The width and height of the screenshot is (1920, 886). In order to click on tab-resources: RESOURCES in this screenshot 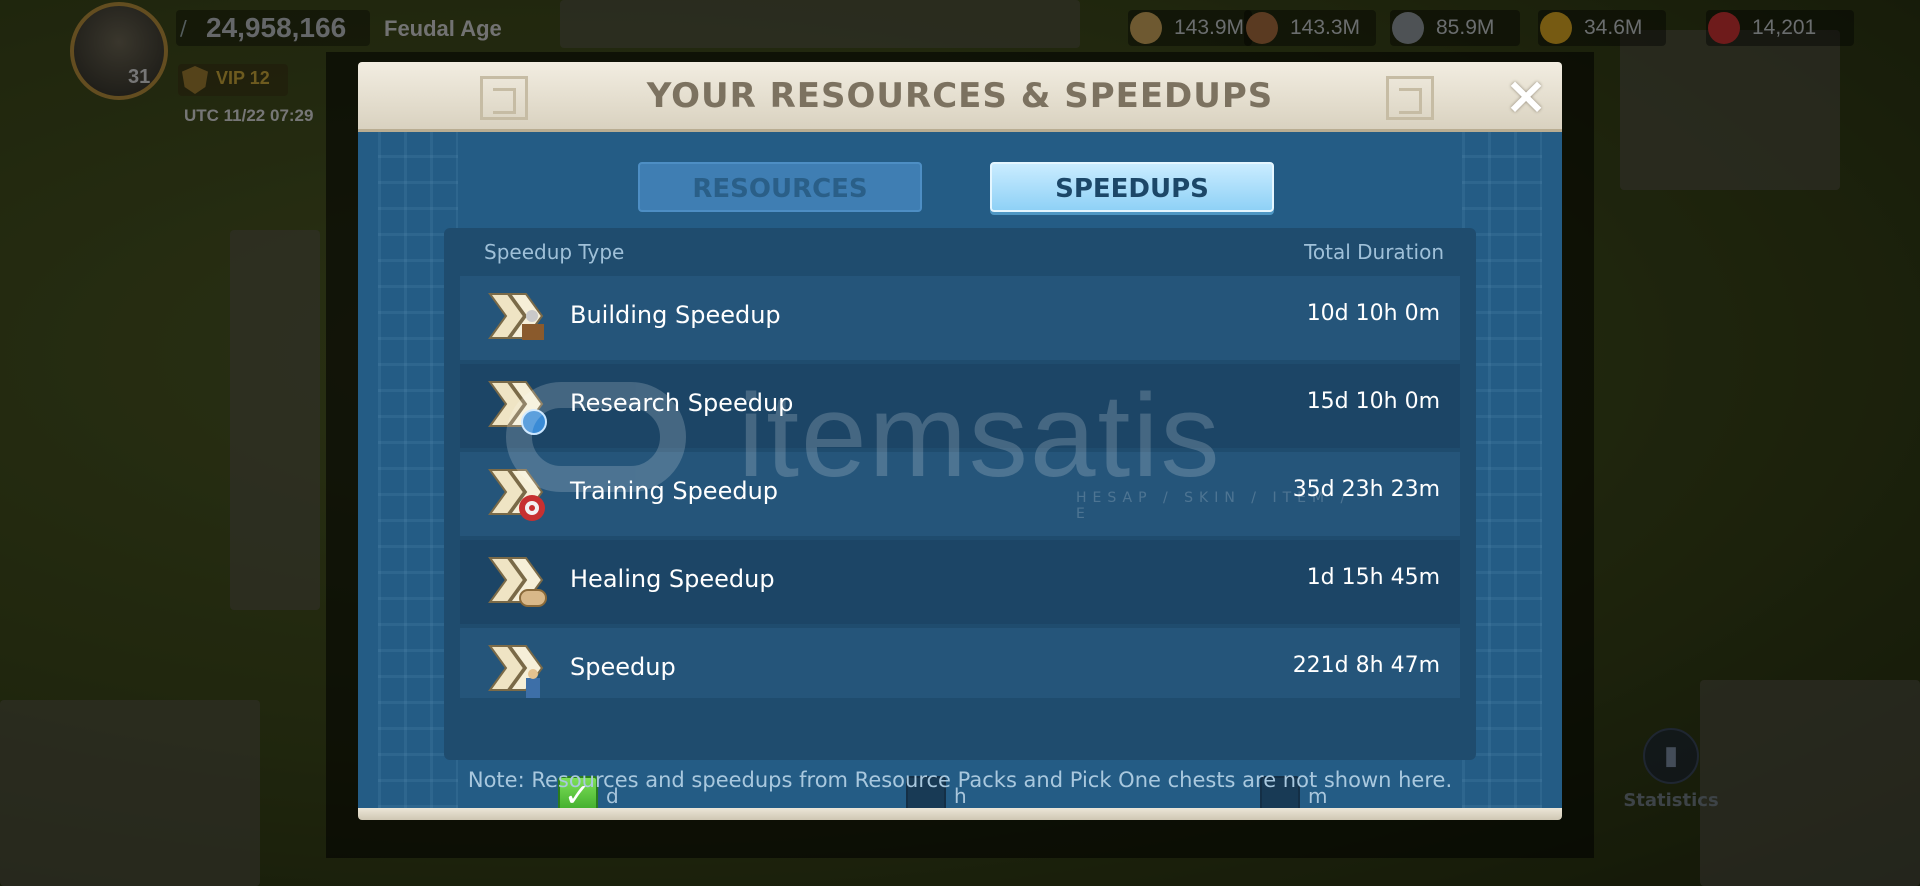, I will do `click(780, 187)`.